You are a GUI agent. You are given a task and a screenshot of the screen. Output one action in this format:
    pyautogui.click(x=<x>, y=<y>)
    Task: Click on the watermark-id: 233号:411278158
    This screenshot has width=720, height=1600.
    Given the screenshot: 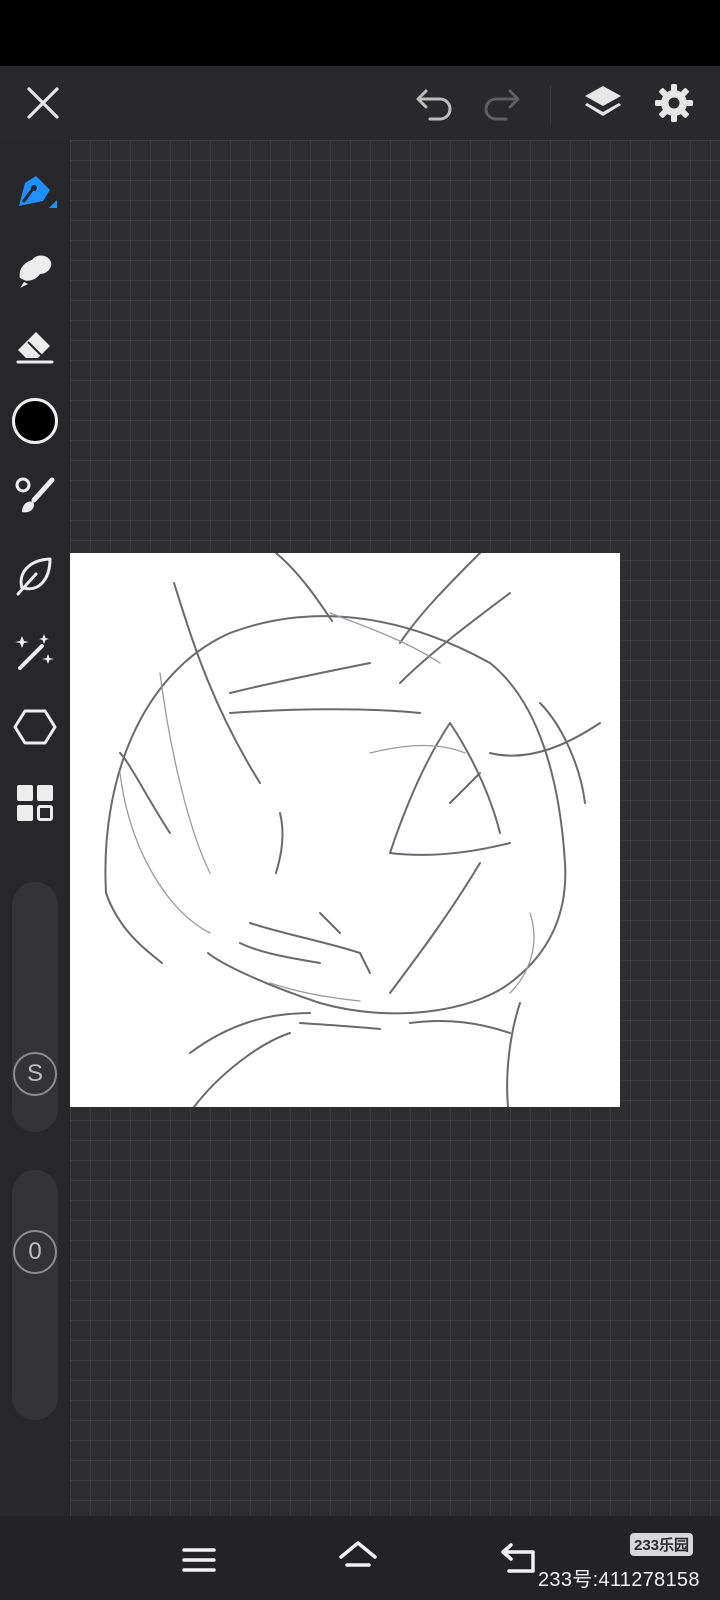 What is the action you would take?
    pyautogui.click(x=619, y=1580)
    